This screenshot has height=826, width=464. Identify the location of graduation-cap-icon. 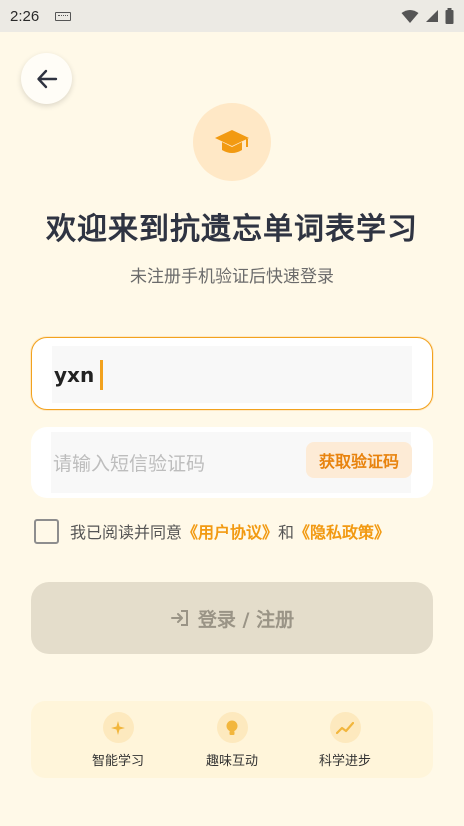
(232, 141).